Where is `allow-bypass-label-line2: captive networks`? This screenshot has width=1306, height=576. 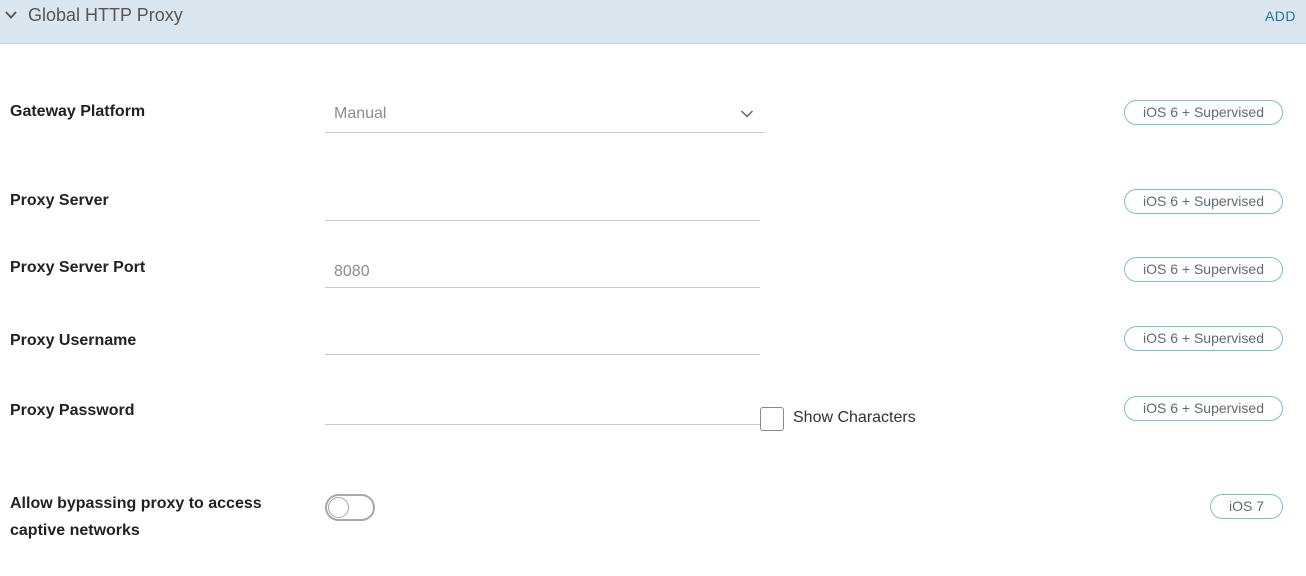 allow-bypass-label-line2: captive networks is located at coordinates (75, 530).